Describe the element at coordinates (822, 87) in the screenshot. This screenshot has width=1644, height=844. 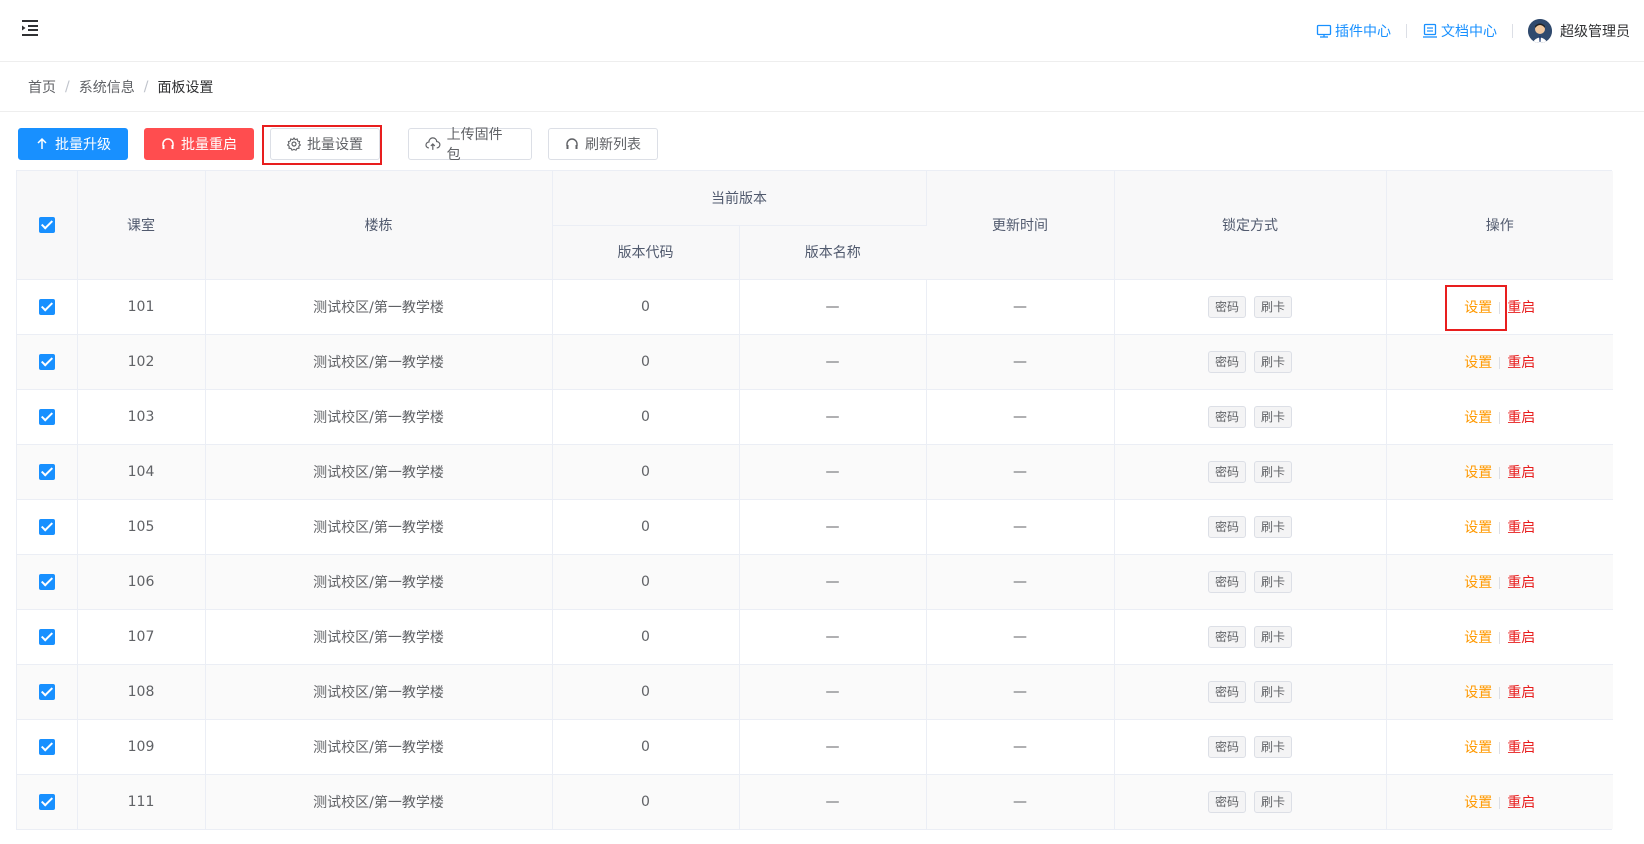
I see `breadcrumb: 首页 / 系统信息 / 面板设置` at that location.